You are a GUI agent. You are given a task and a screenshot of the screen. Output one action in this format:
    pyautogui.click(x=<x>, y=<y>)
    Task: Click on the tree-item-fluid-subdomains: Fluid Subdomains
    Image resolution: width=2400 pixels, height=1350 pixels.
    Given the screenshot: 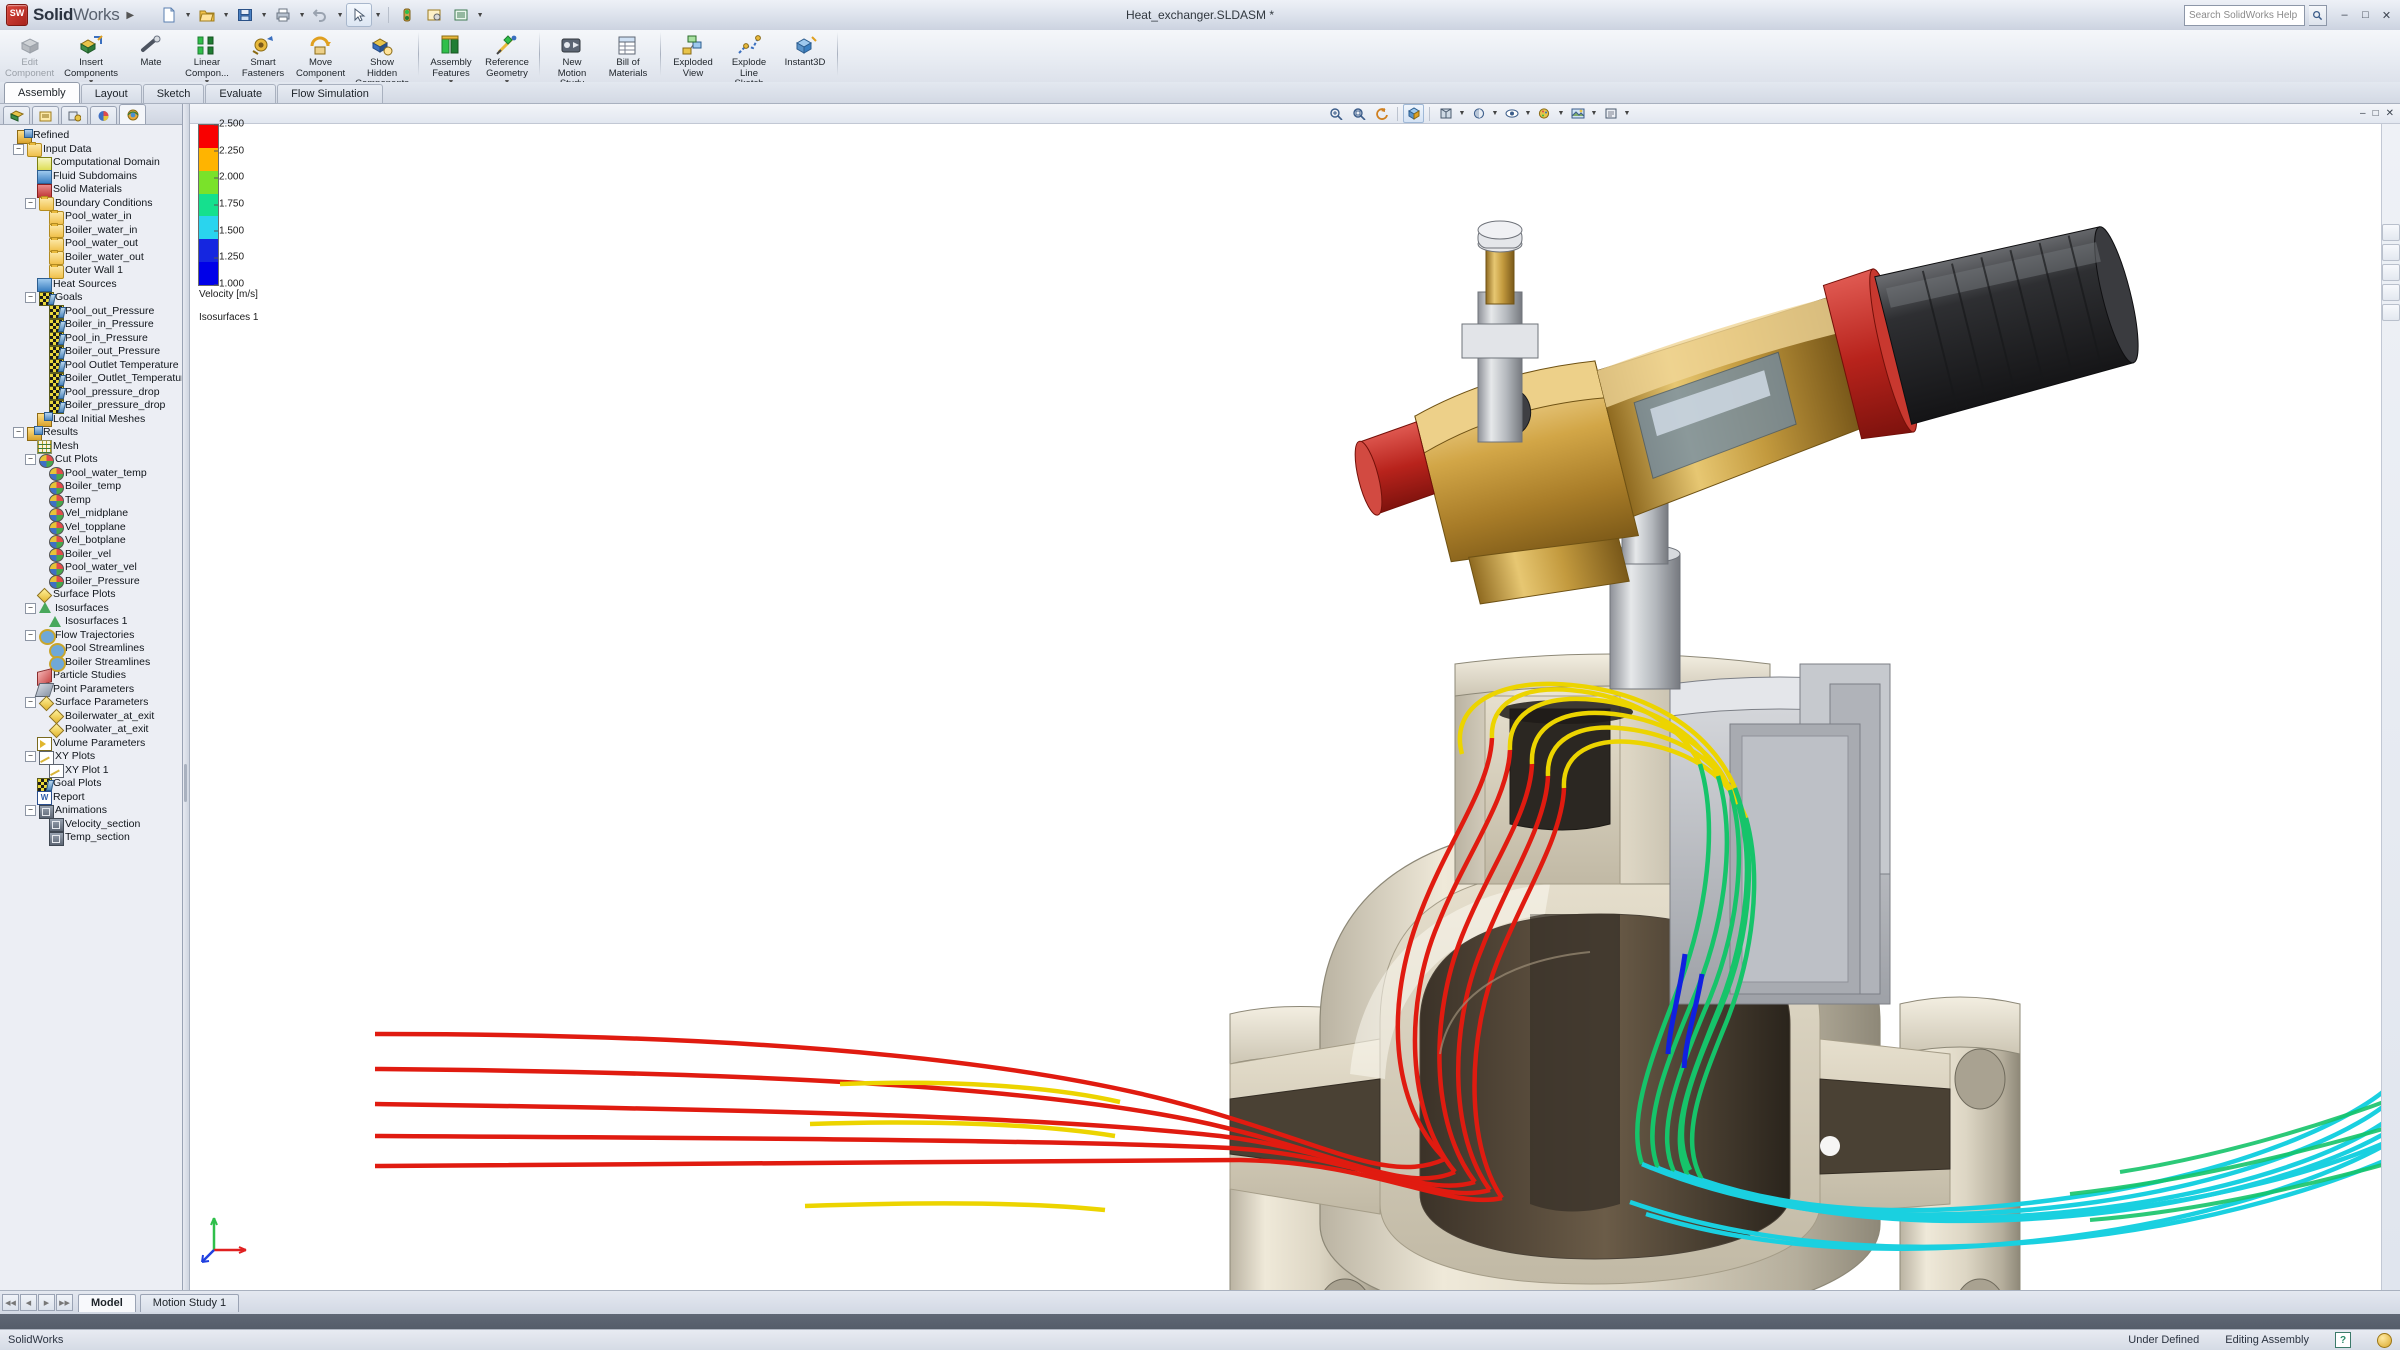 What is the action you would take?
    pyautogui.click(x=92, y=177)
    